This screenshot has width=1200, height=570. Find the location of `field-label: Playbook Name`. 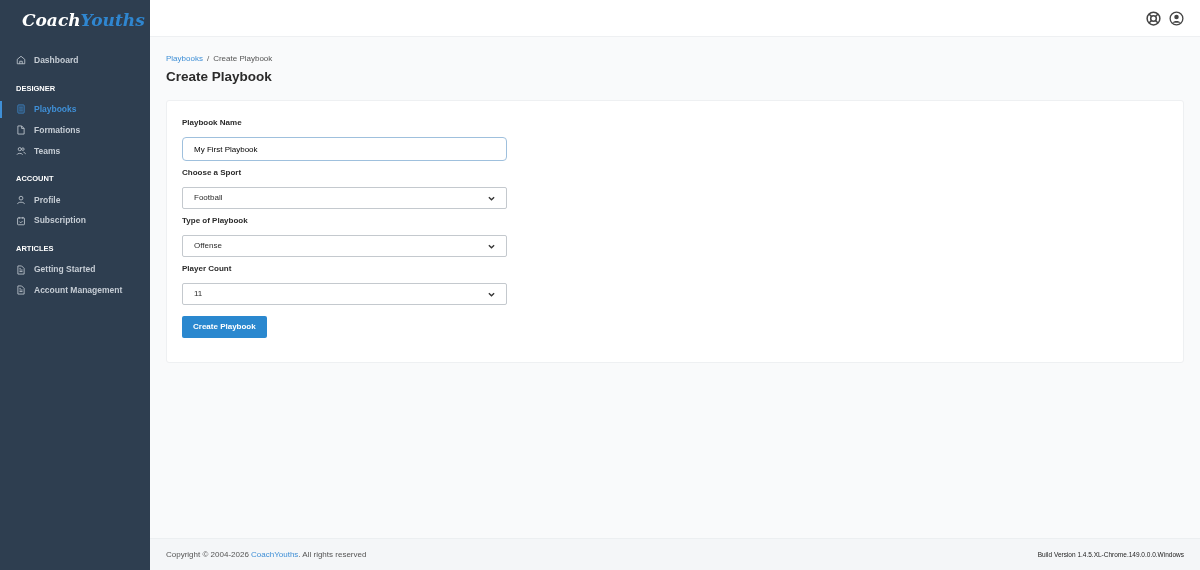

field-label: Playbook Name is located at coordinates (212, 123).